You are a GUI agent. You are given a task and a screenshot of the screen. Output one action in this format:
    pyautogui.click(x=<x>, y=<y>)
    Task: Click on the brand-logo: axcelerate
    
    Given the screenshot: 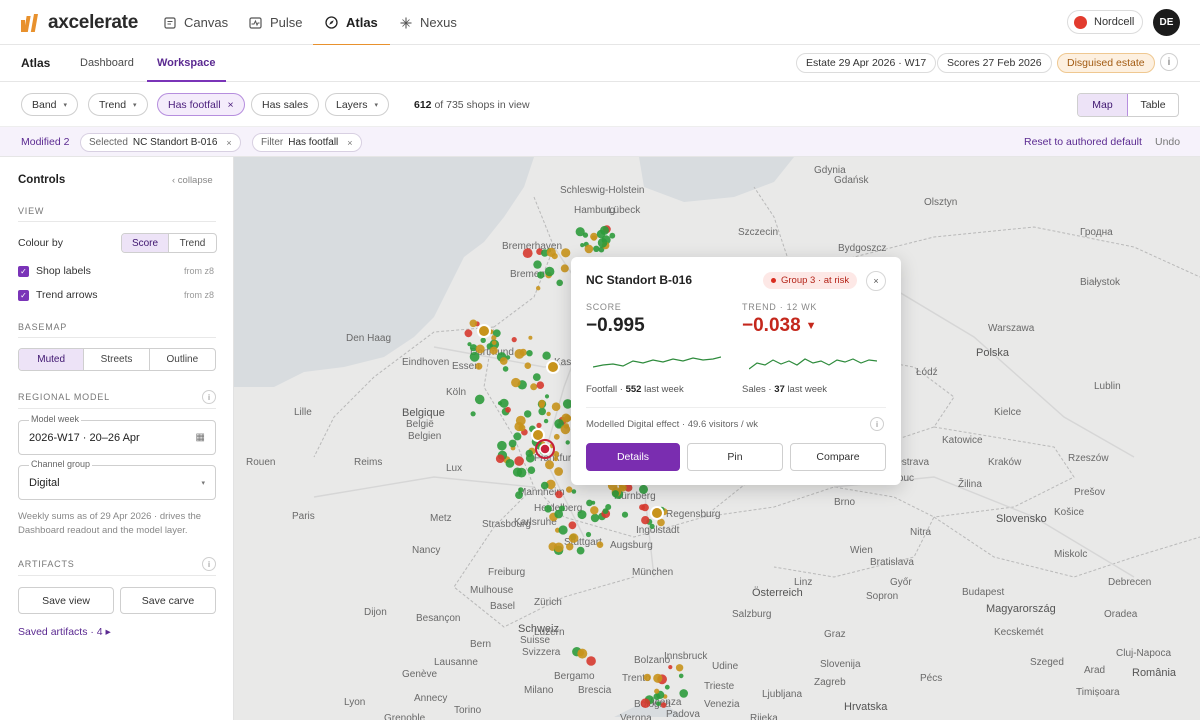 What is the action you would take?
    pyautogui.click(x=79, y=23)
    